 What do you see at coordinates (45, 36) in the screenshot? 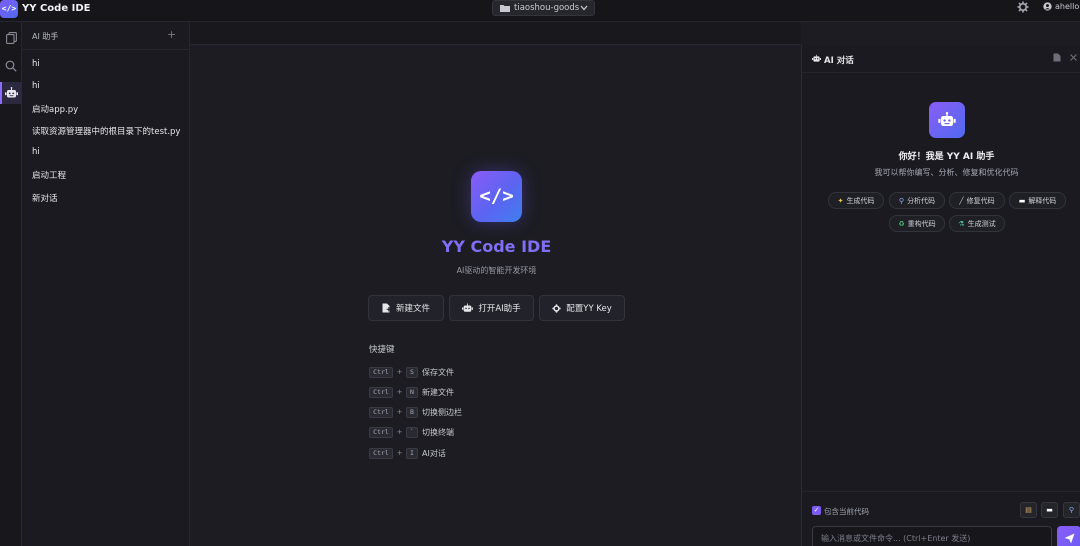
I see `sidebar-title: AI 助手` at bounding box center [45, 36].